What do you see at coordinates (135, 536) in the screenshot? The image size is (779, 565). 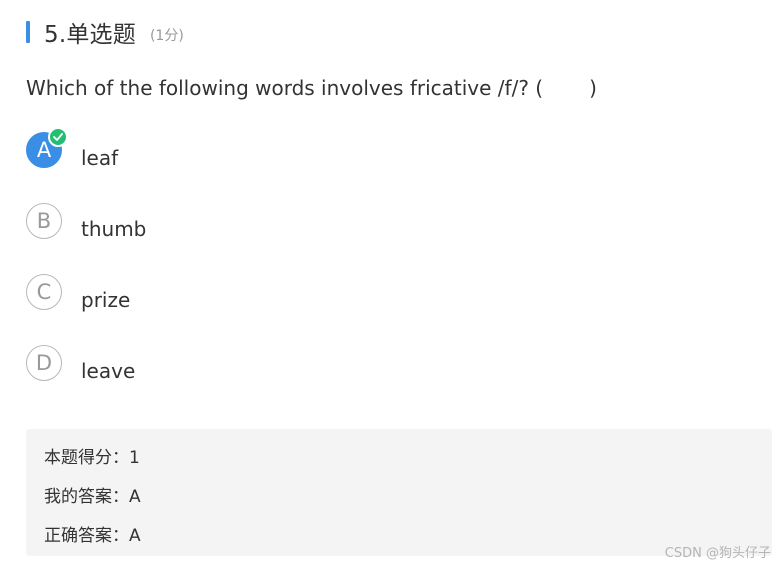 I see `correct-answer-value: A` at bounding box center [135, 536].